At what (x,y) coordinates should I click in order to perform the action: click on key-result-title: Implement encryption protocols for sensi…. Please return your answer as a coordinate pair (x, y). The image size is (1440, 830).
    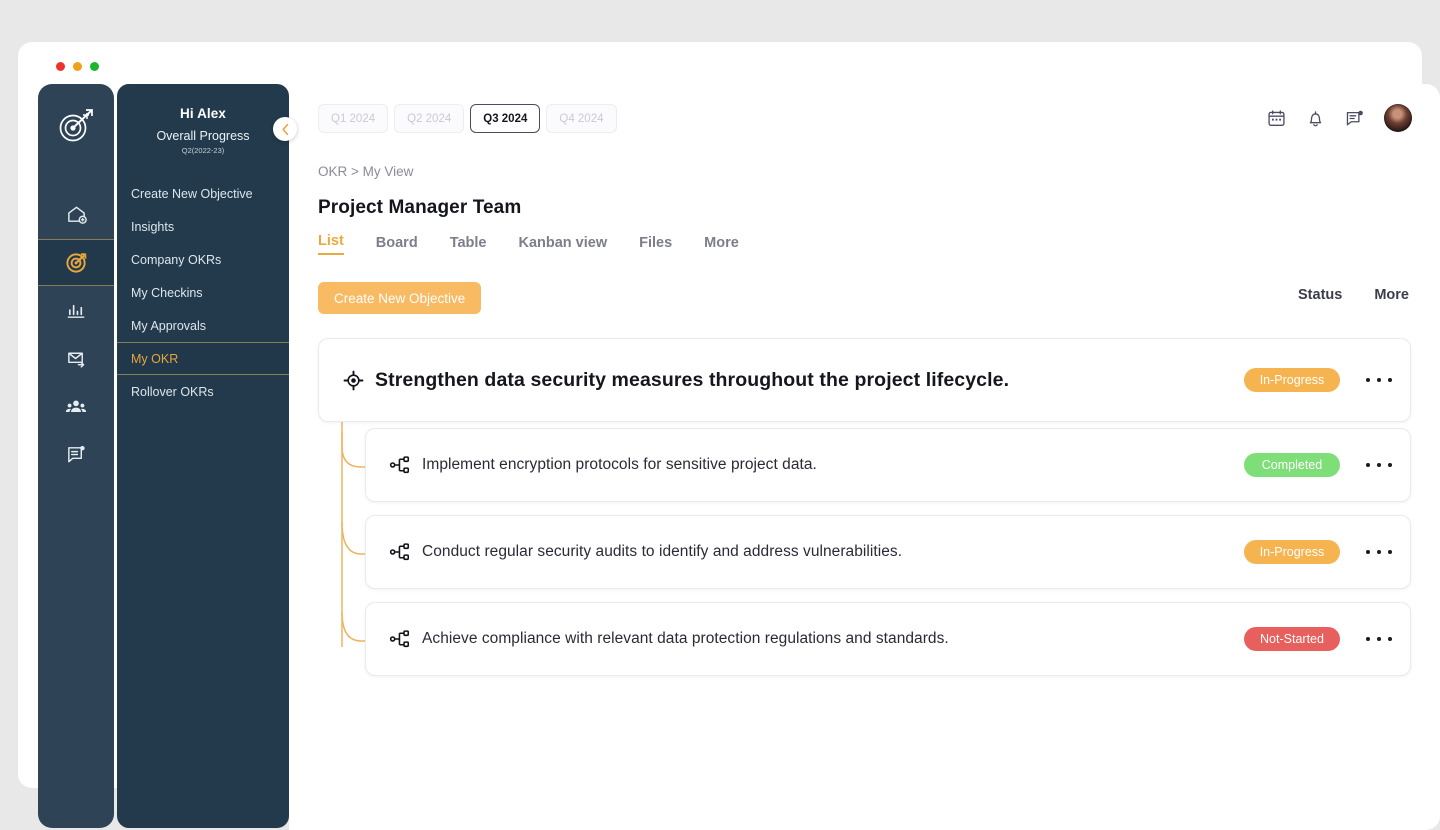
    Looking at the image, I should click on (619, 464).